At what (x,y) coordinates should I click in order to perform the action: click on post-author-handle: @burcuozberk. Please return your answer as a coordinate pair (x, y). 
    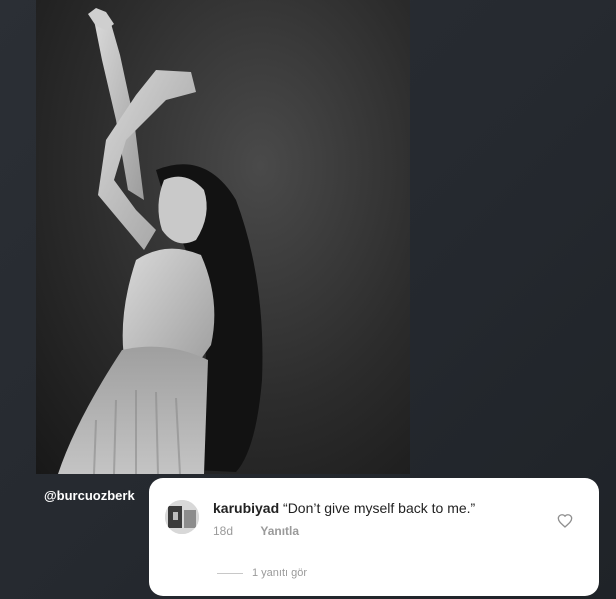
    Looking at the image, I should click on (89, 495).